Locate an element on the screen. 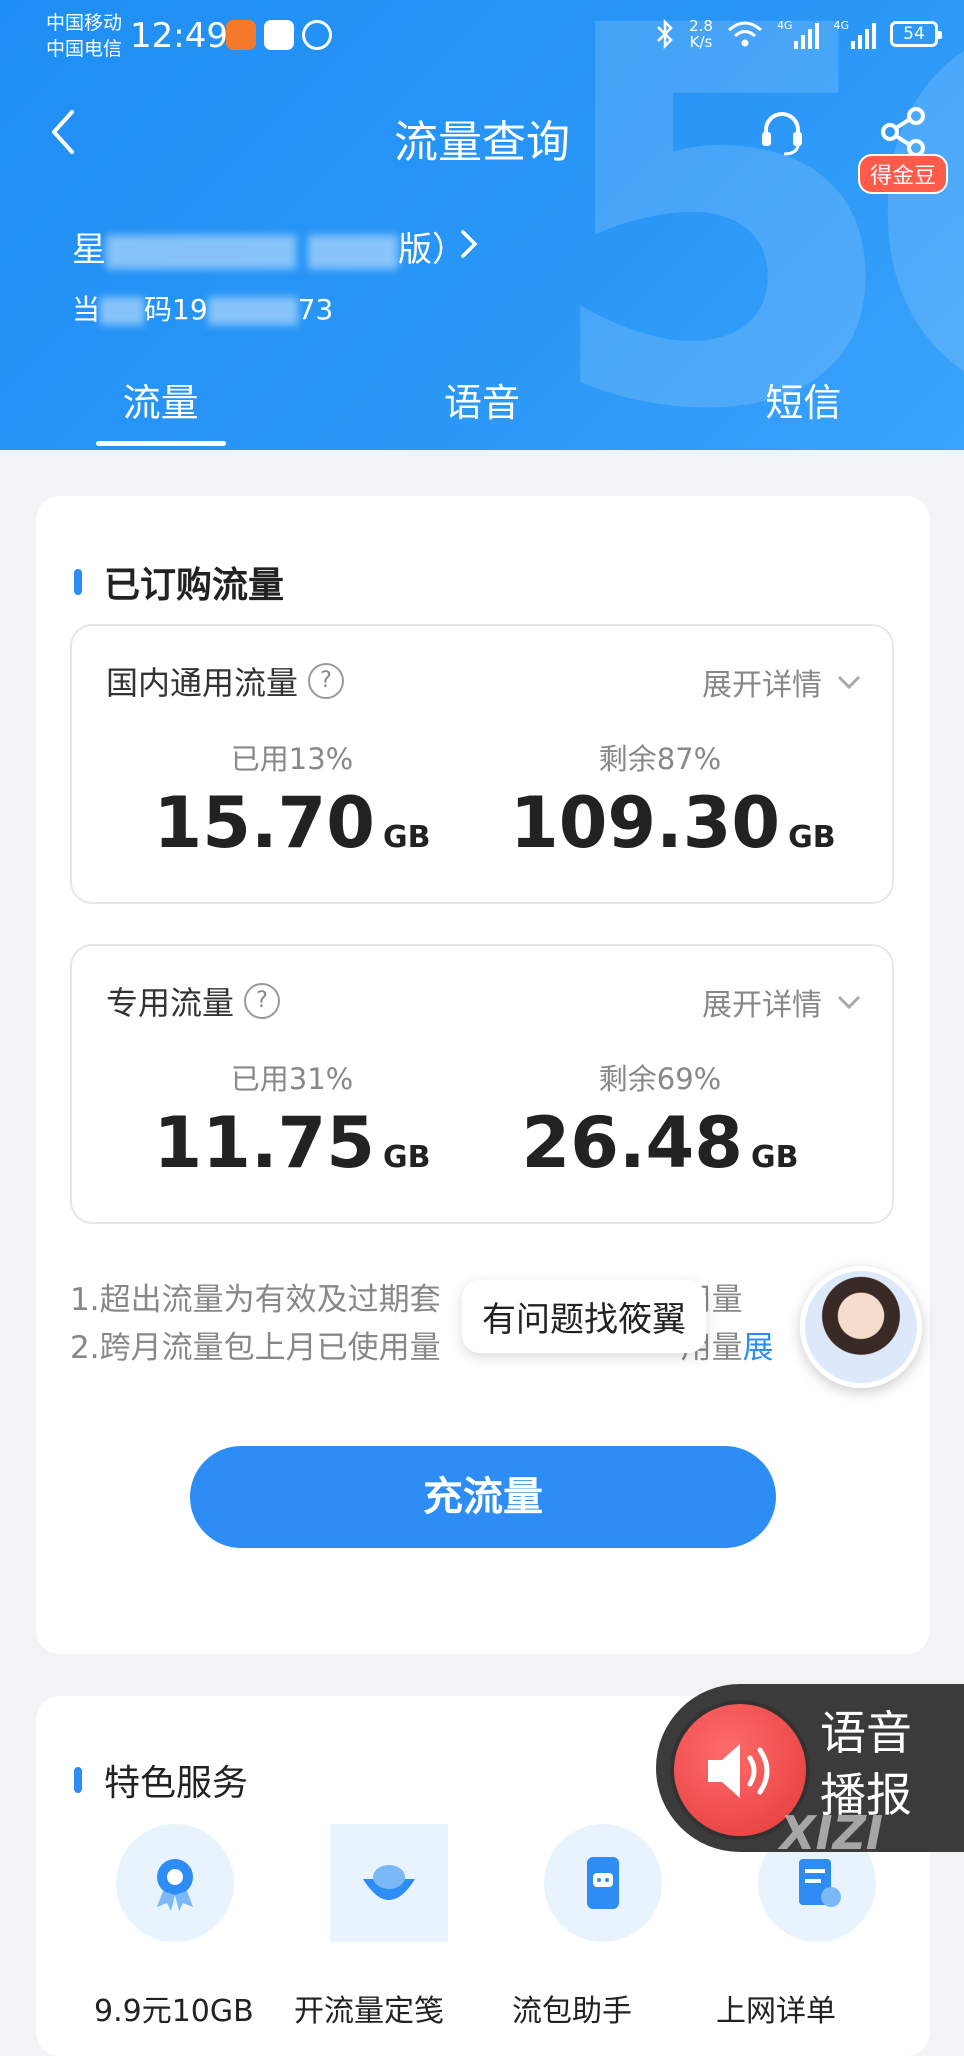  quota-name: 国内通用流量 ? is located at coordinates (225, 681).